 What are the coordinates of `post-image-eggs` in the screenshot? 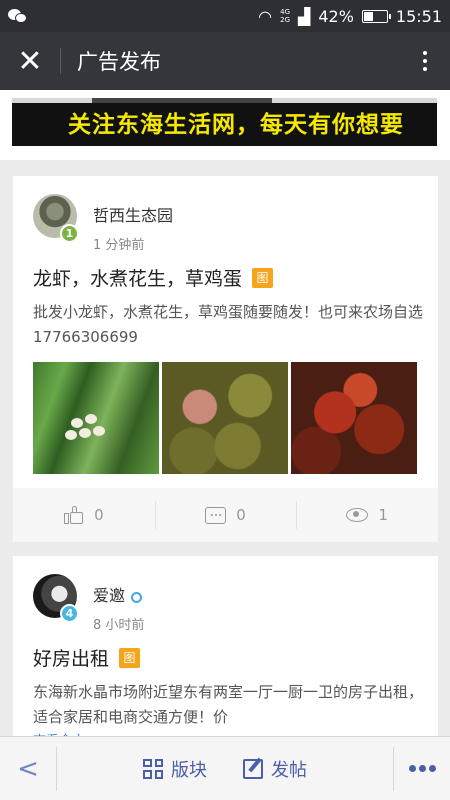 It's located at (96, 418).